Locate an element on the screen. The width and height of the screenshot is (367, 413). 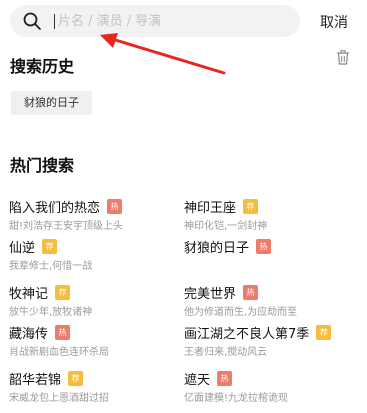
hot-item-description: 王者归来,搅动风云 is located at coordinates (226, 352).